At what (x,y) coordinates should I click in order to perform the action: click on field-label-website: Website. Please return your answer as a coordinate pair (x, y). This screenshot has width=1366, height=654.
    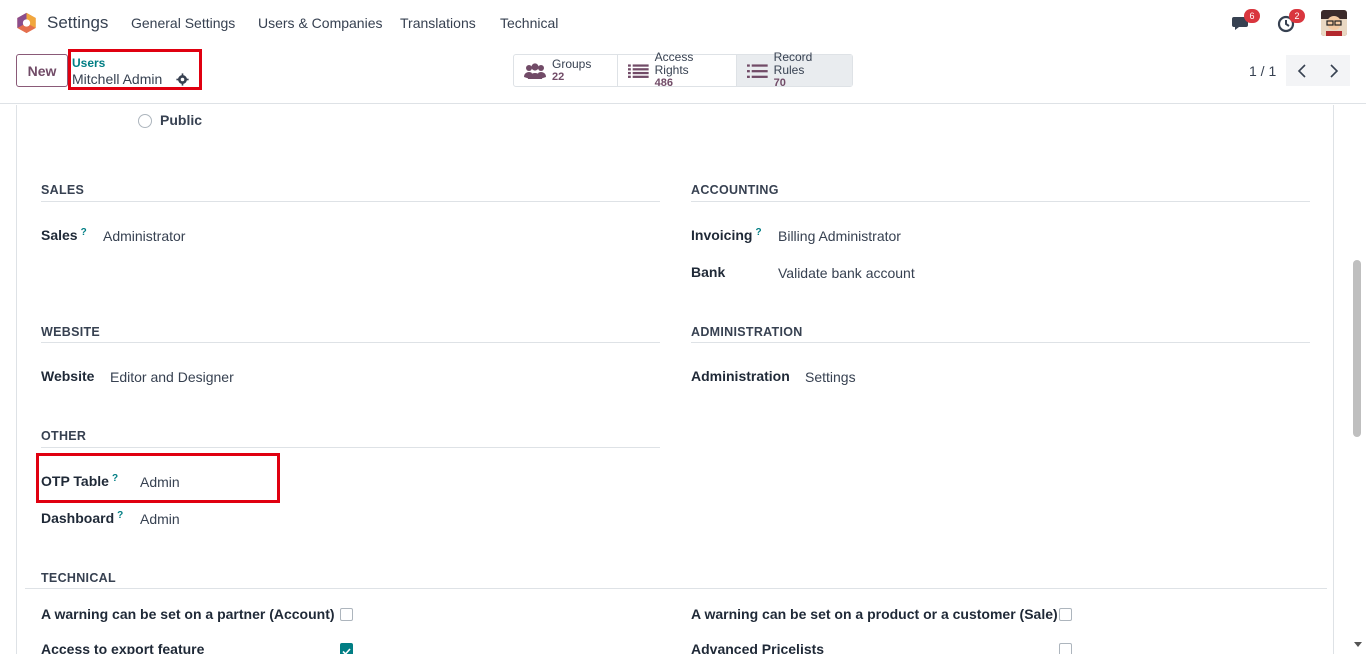
    Looking at the image, I should click on (68, 376).